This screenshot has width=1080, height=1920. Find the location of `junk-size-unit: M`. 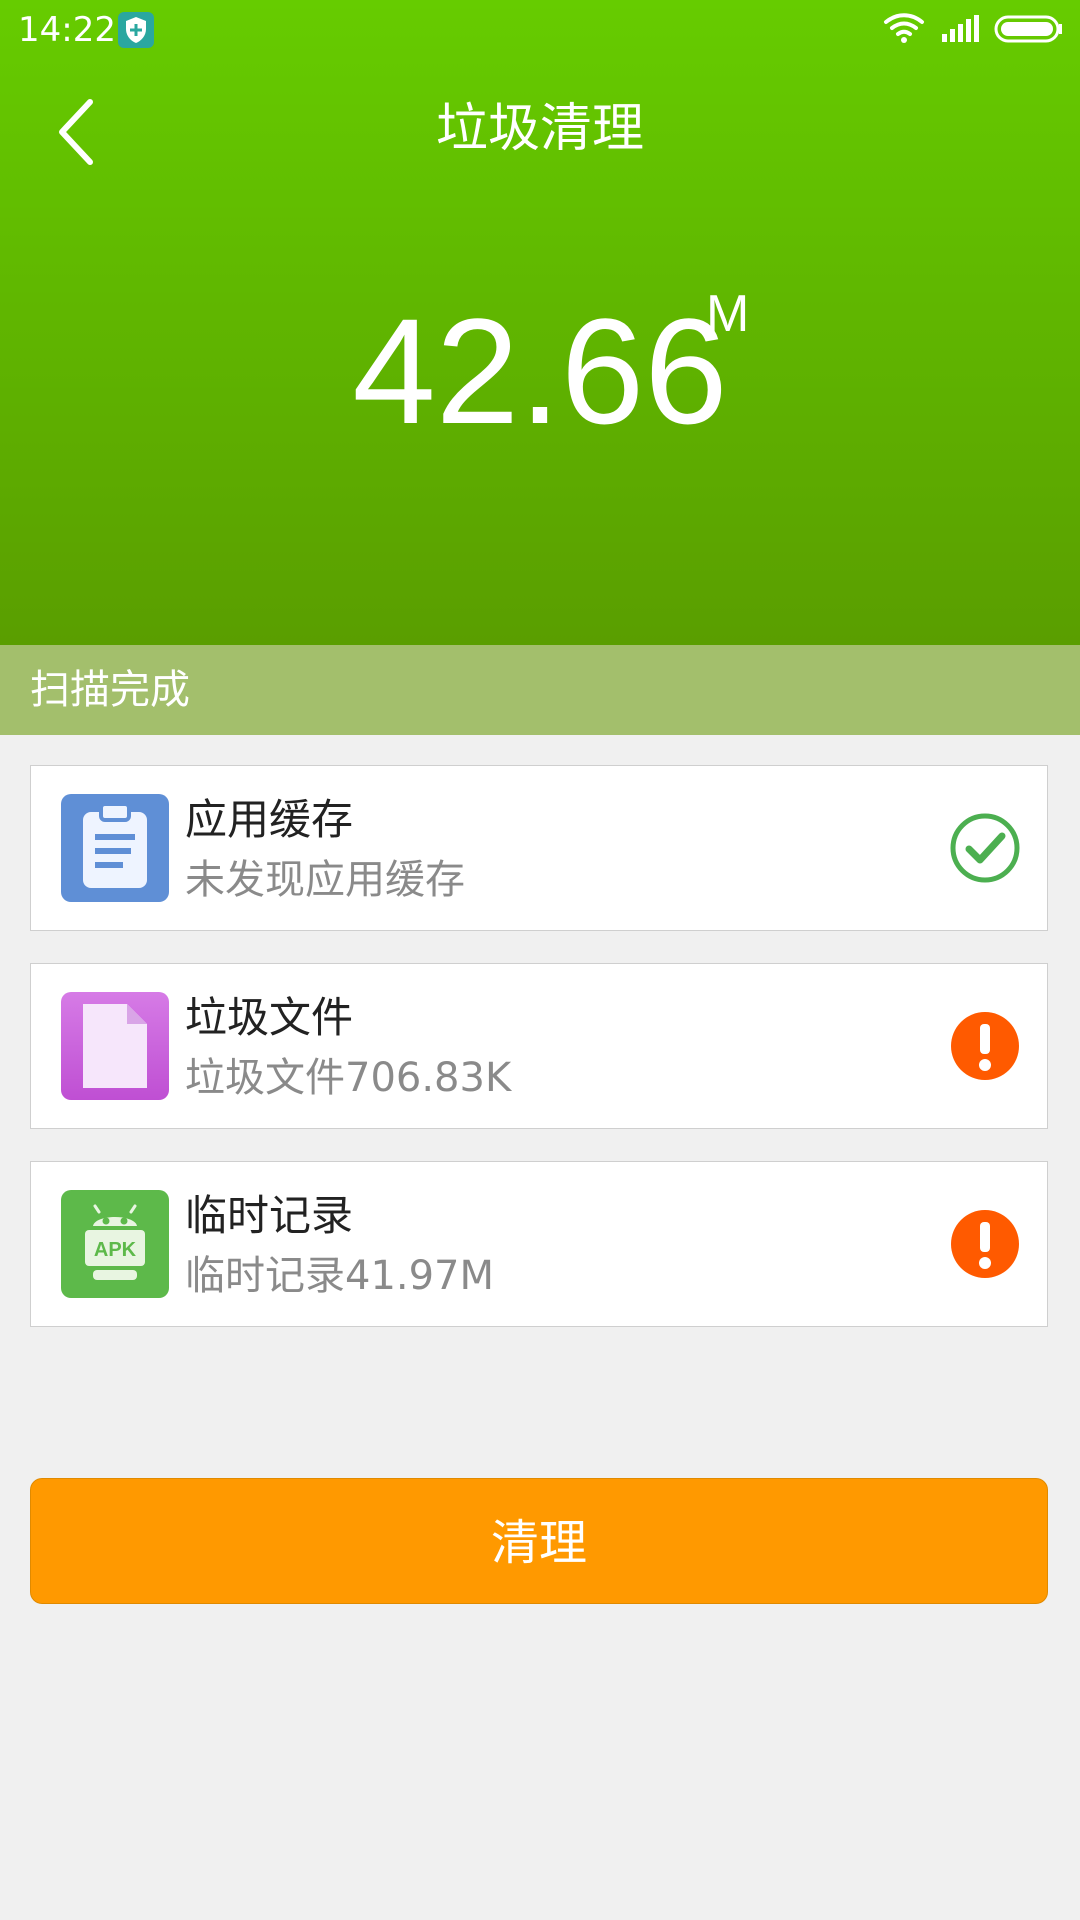

junk-size-unit: M is located at coordinates (728, 314).